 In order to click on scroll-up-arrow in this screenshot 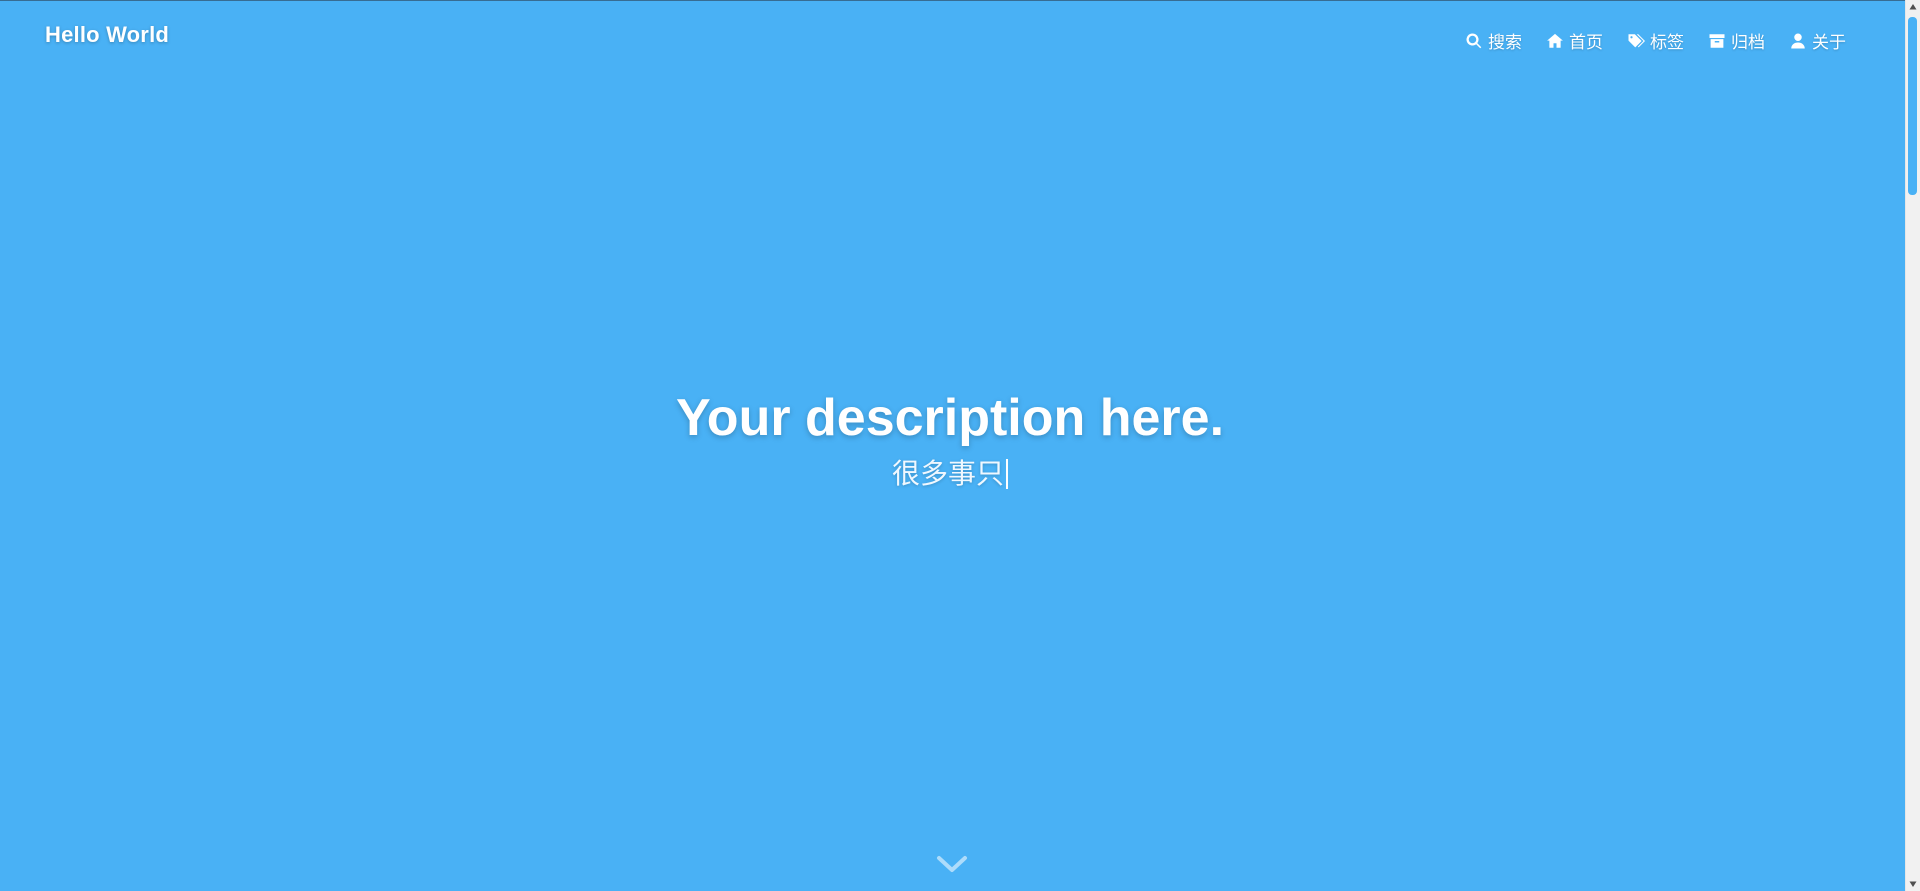, I will do `click(1913, 7)`.